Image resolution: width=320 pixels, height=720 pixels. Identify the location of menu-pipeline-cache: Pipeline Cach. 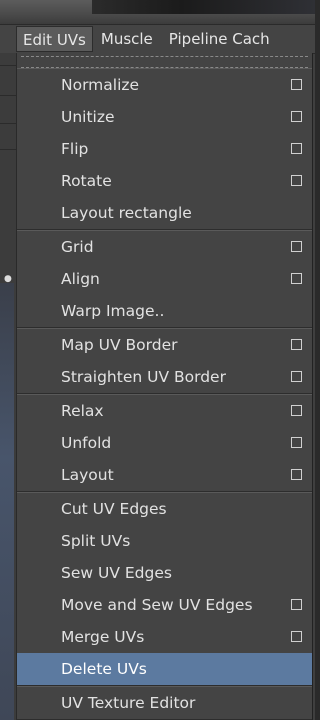
(219, 39).